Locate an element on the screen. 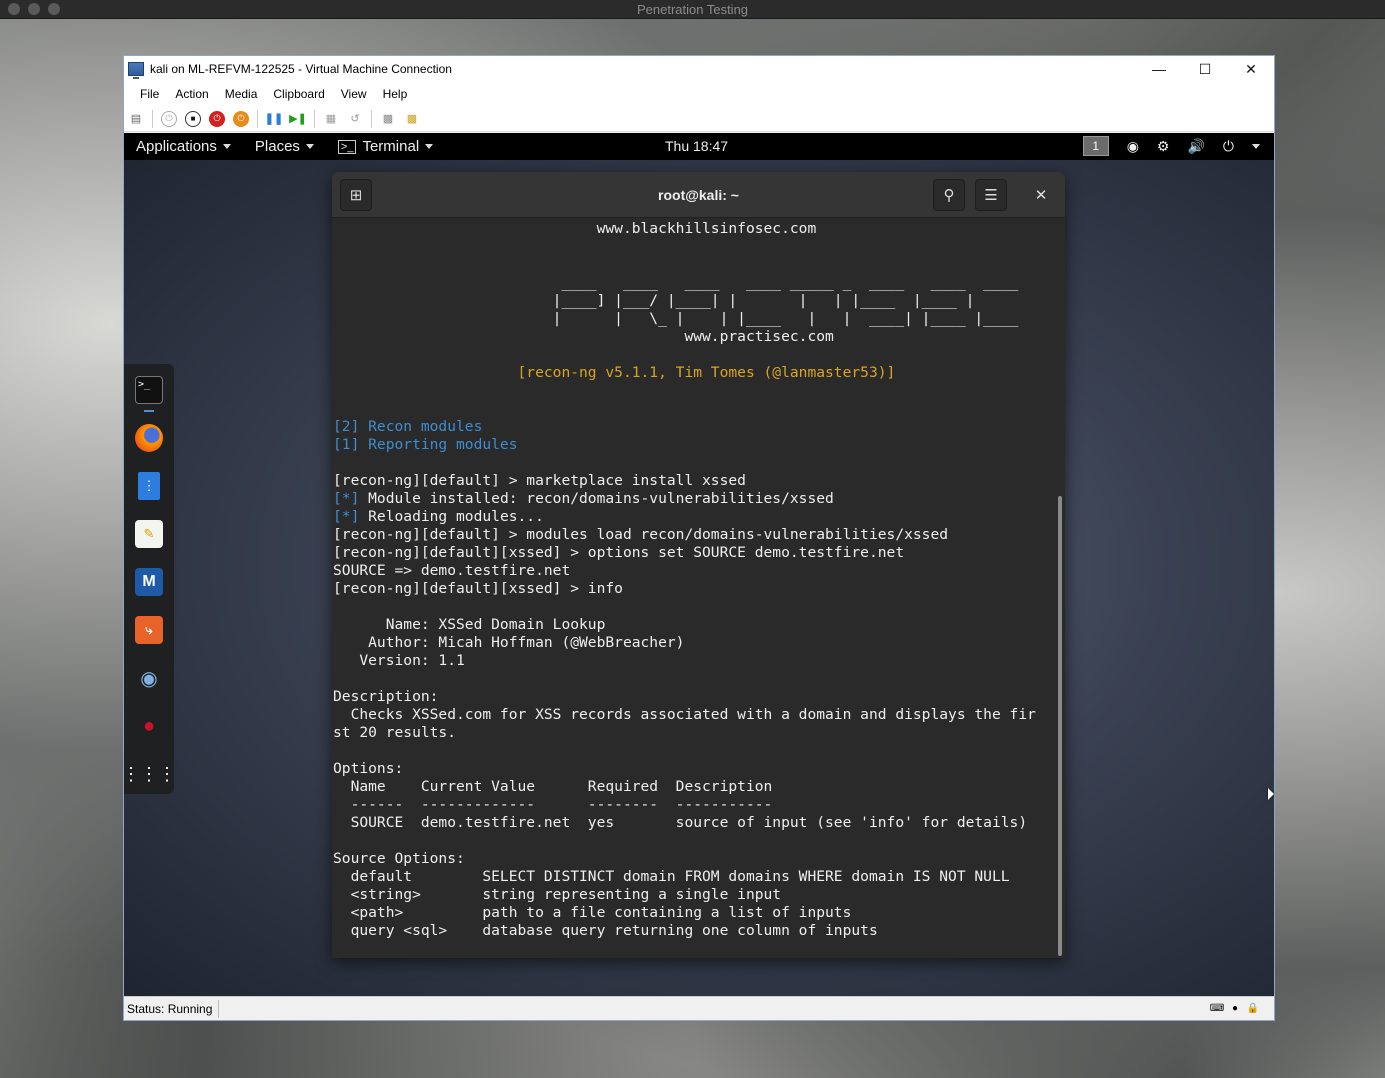  dock-cherrytree: ● is located at coordinates (149, 726).